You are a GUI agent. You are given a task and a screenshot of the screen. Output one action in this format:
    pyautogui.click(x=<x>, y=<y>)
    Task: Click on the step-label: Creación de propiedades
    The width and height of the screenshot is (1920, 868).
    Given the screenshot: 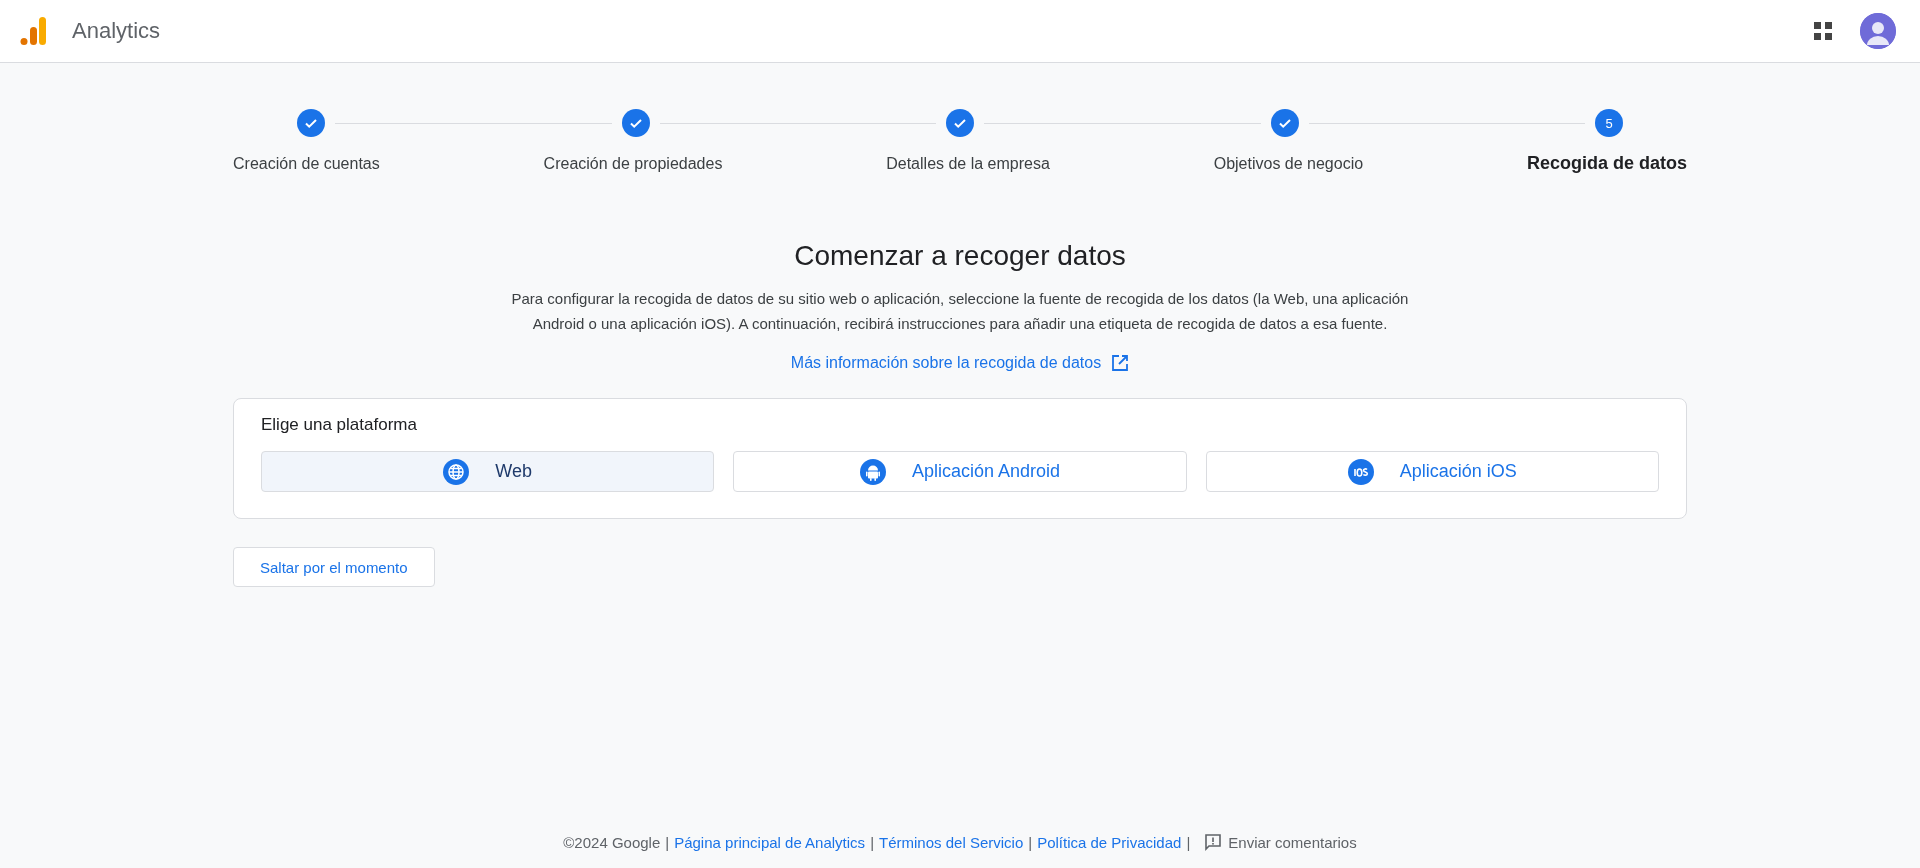 What is the action you would take?
    pyautogui.click(x=633, y=163)
    